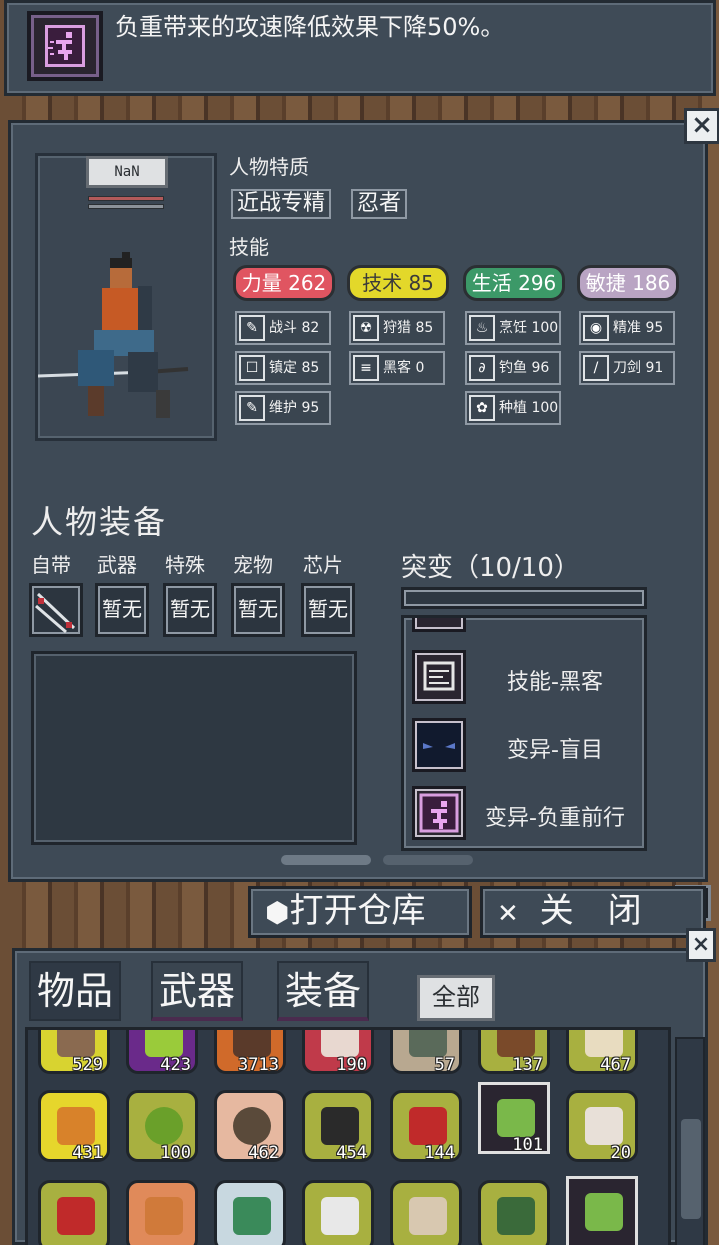  What do you see at coordinates (323, 565) in the screenshot?
I see `slot-label-chip: 芯片` at bounding box center [323, 565].